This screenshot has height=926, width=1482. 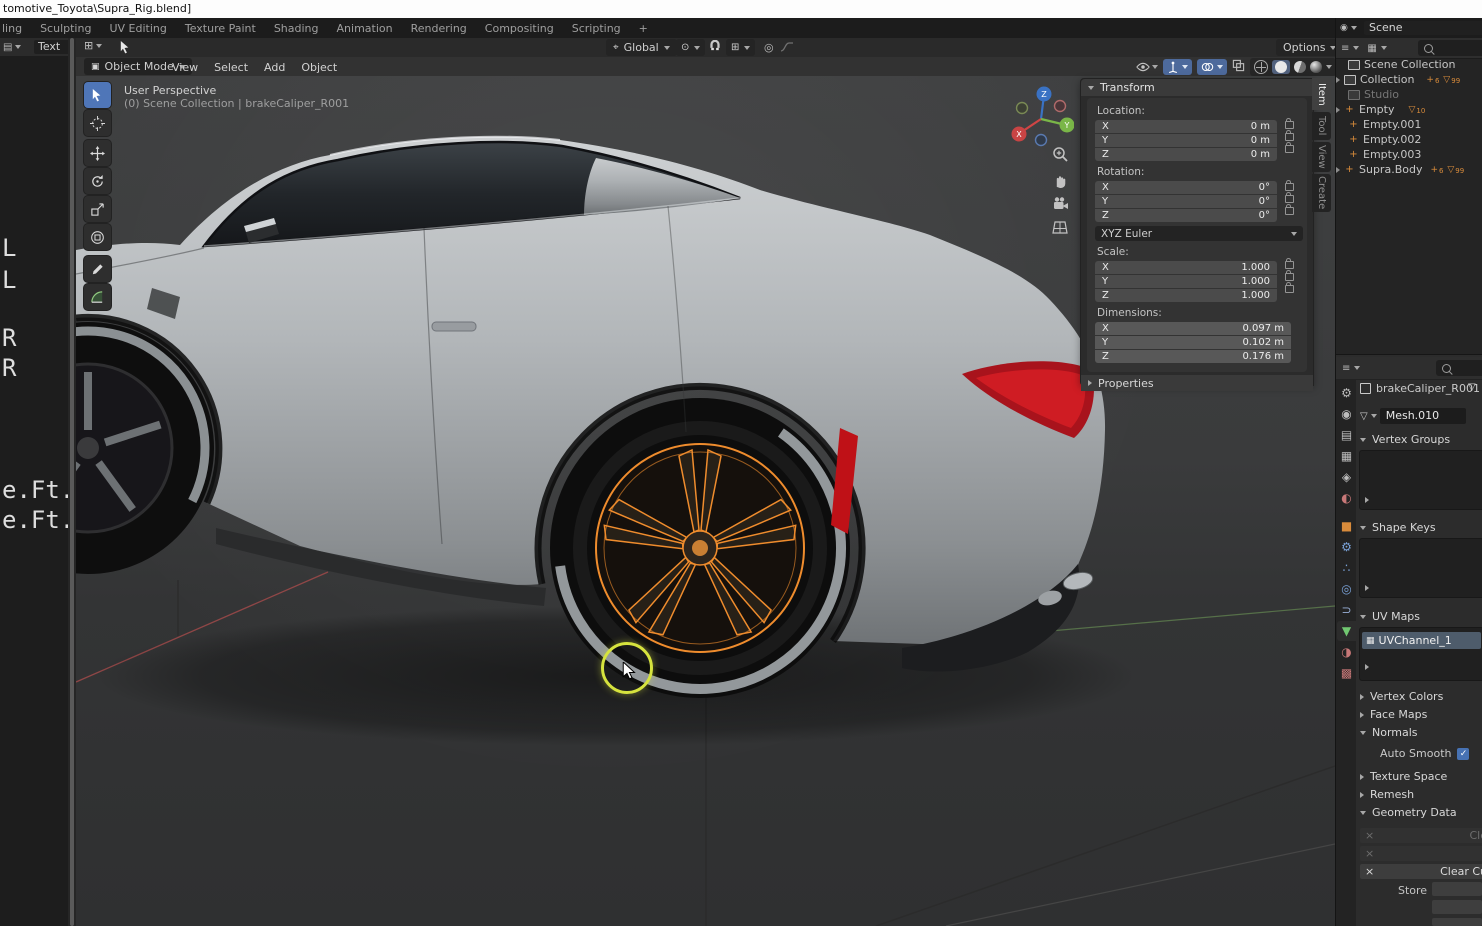 I want to click on tab-texture: ▩, so click(x=1346, y=673).